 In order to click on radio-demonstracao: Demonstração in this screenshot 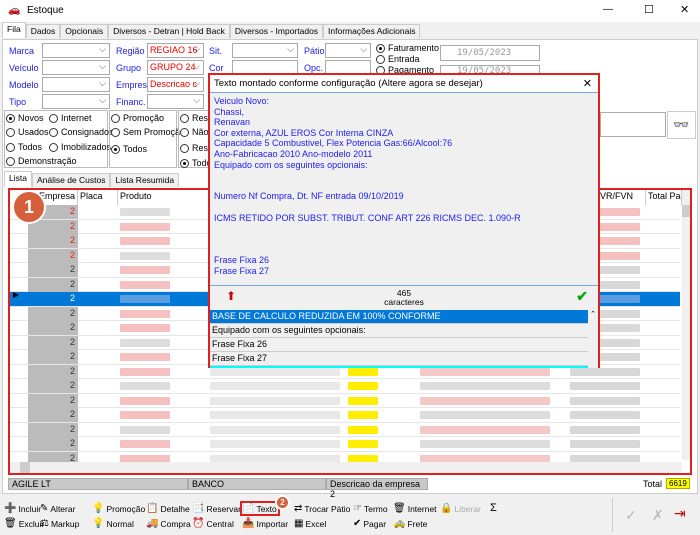, I will do `click(41, 161)`.